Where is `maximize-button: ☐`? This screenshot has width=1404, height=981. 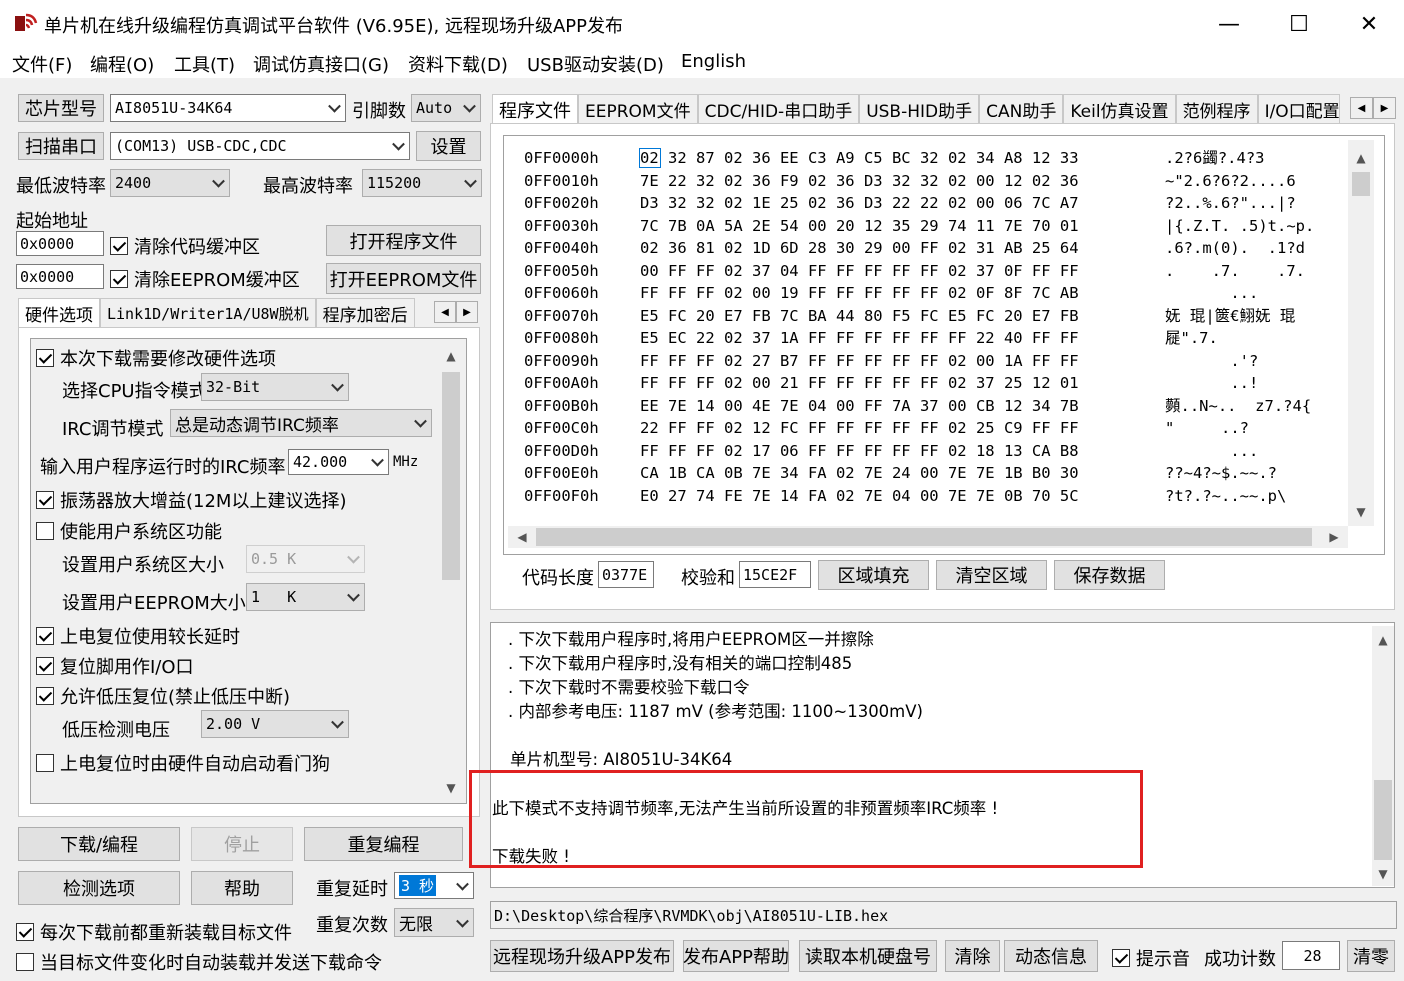
maximize-button: ☐ is located at coordinates (1299, 24).